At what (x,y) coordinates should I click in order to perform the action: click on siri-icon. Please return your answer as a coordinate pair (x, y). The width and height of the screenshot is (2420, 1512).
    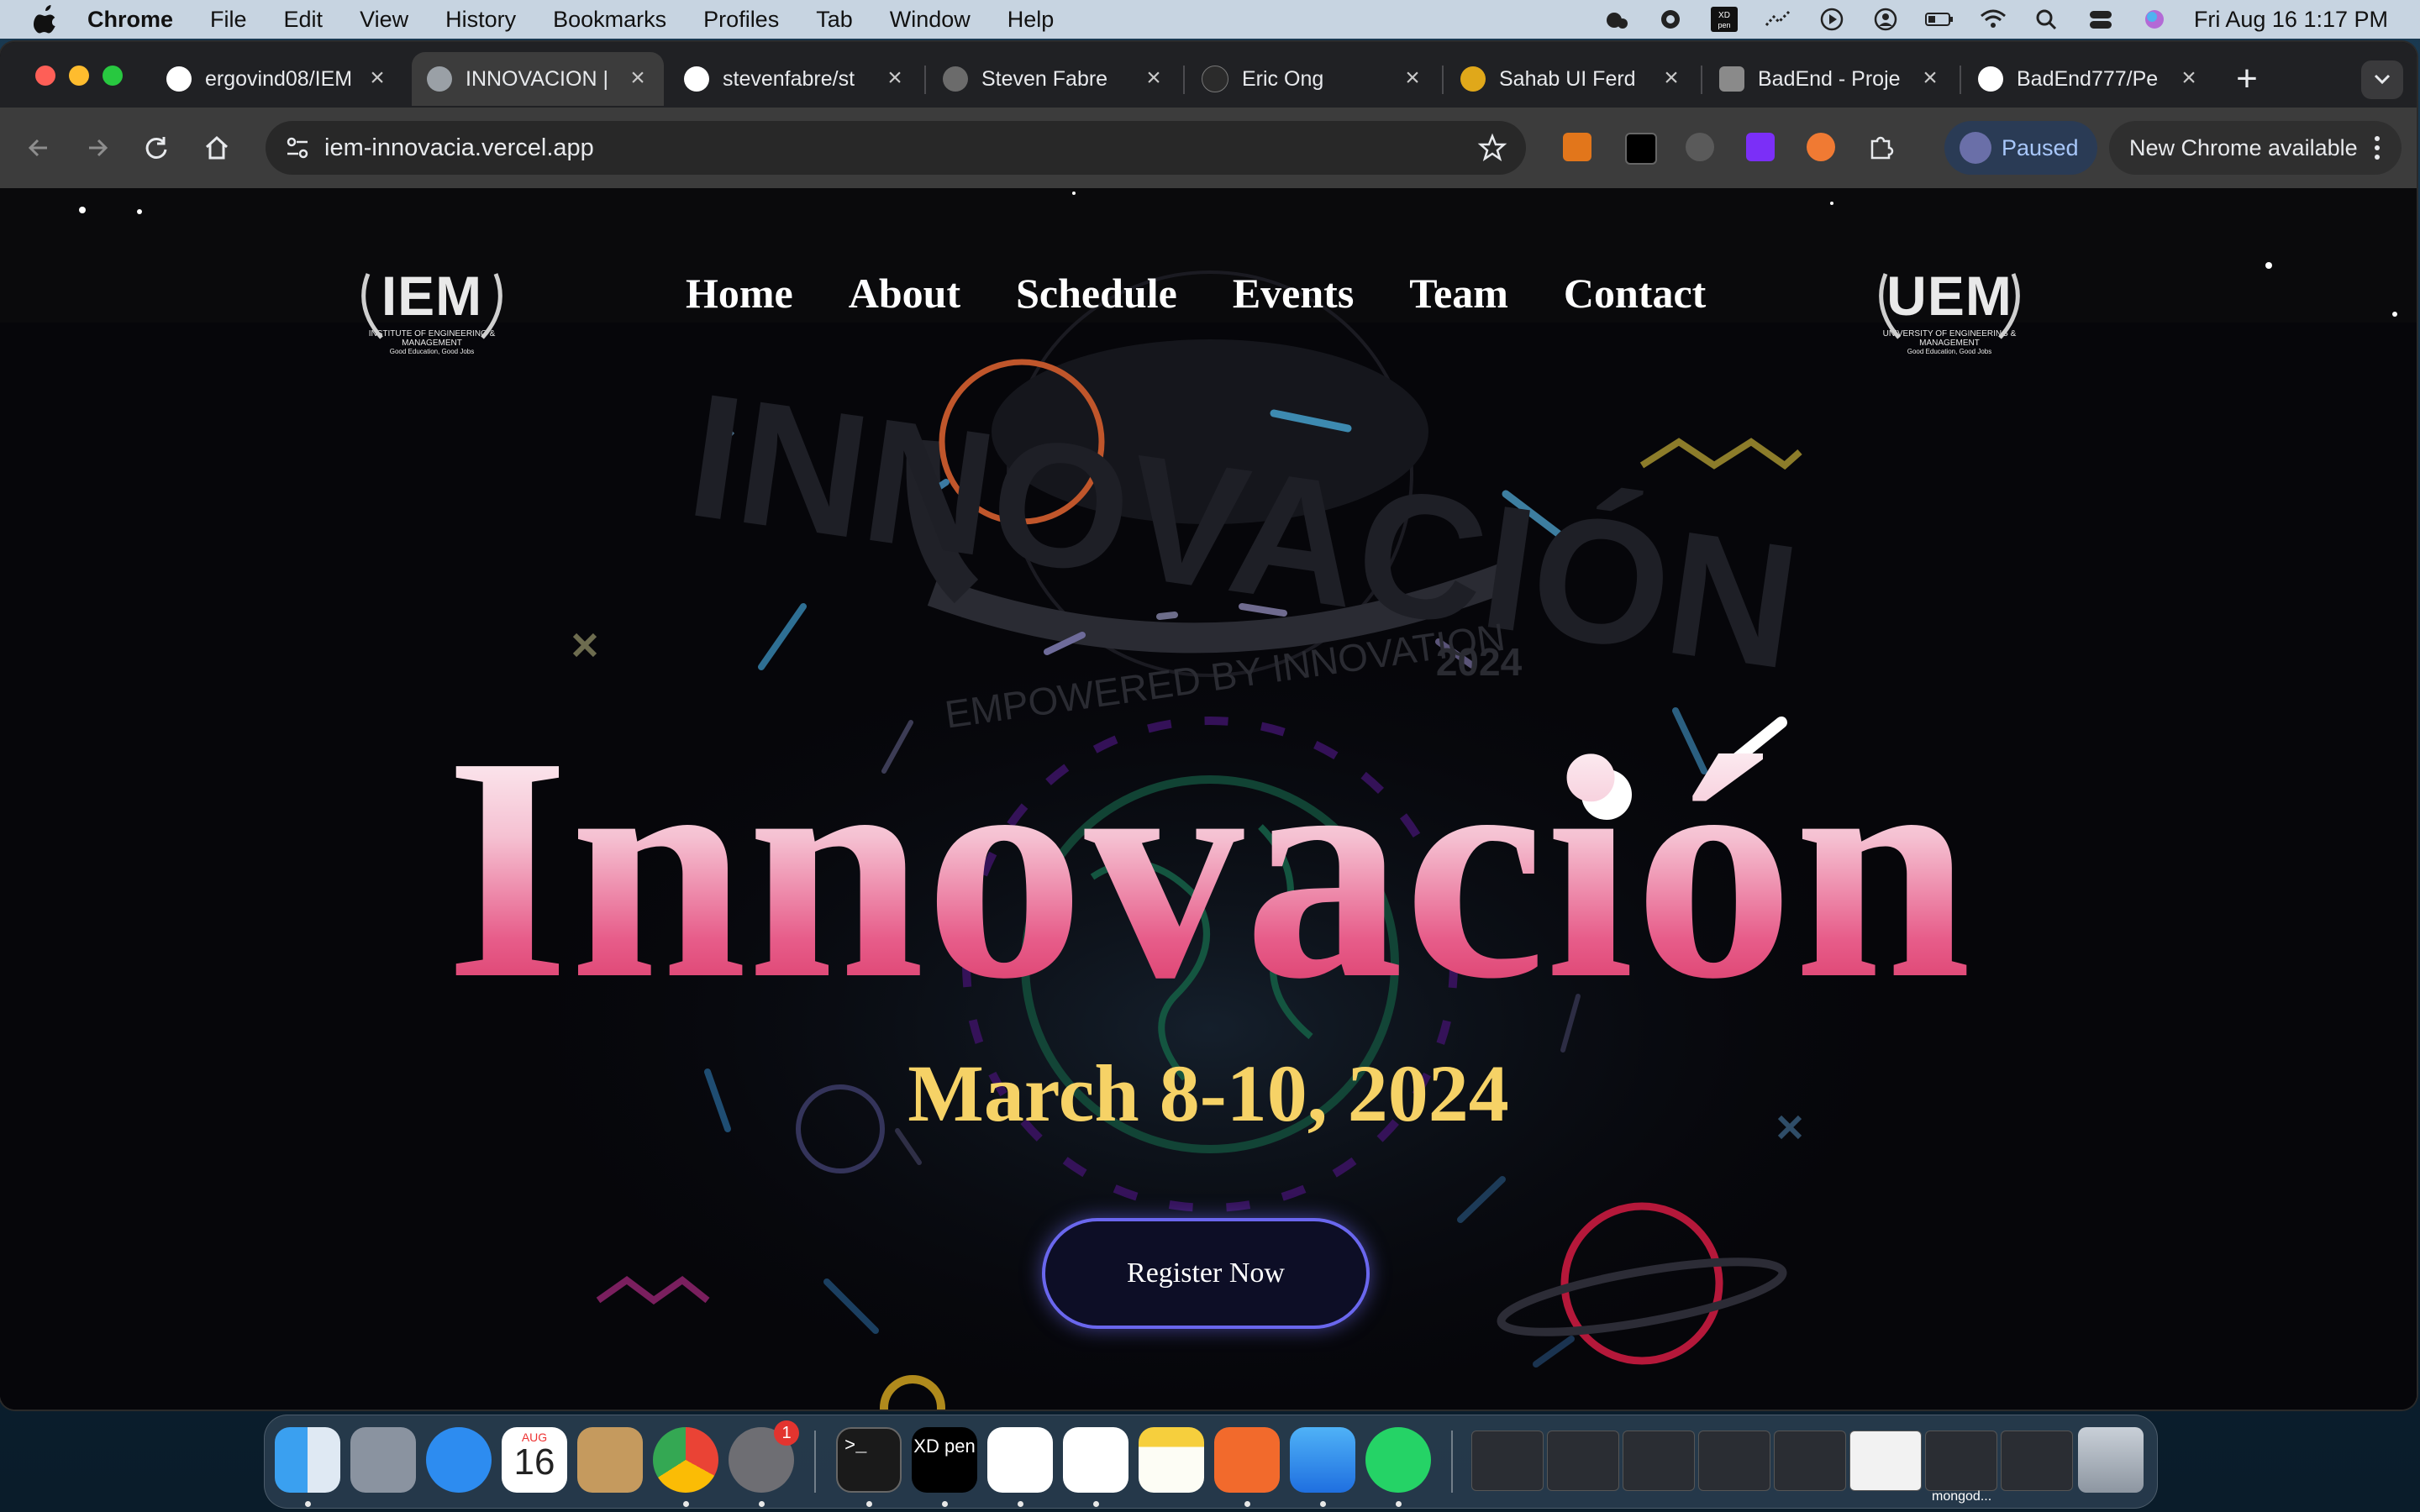
    Looking at the image, I should click on (2154, 19).